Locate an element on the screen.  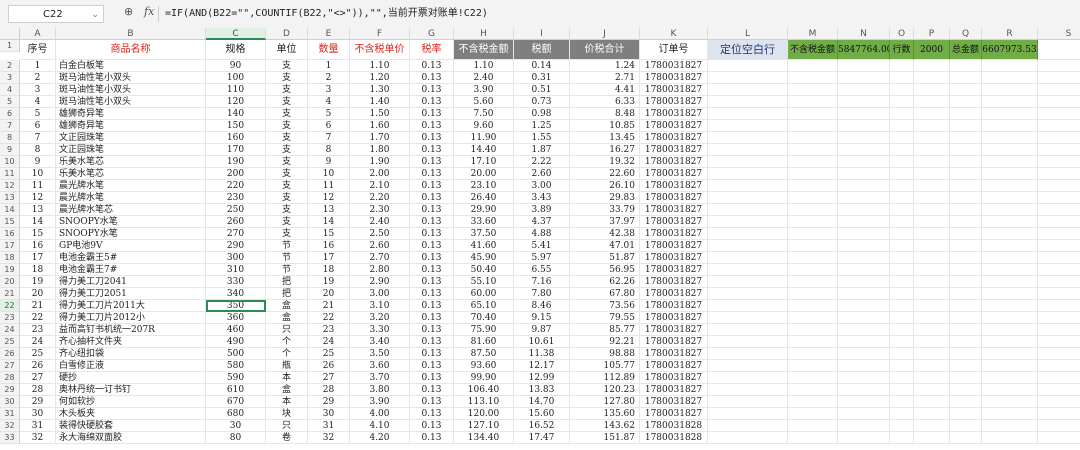
table-cell: 3.80 is located at coordinates (380, 390).